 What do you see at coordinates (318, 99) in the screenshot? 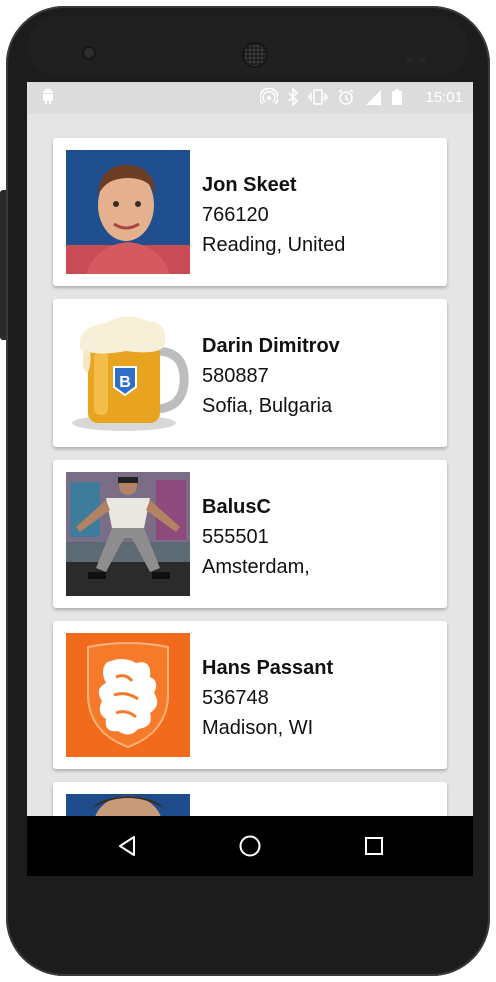
I see `vibrate-icon` at bounding box center [318, 99].